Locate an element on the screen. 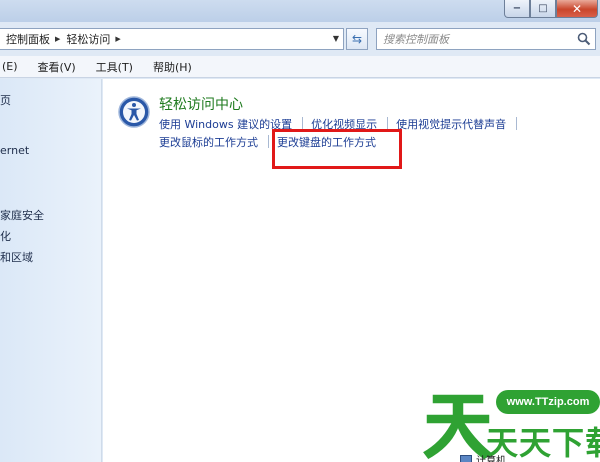  nav-item-region: 和区域 is located at coordinates (16, 257).